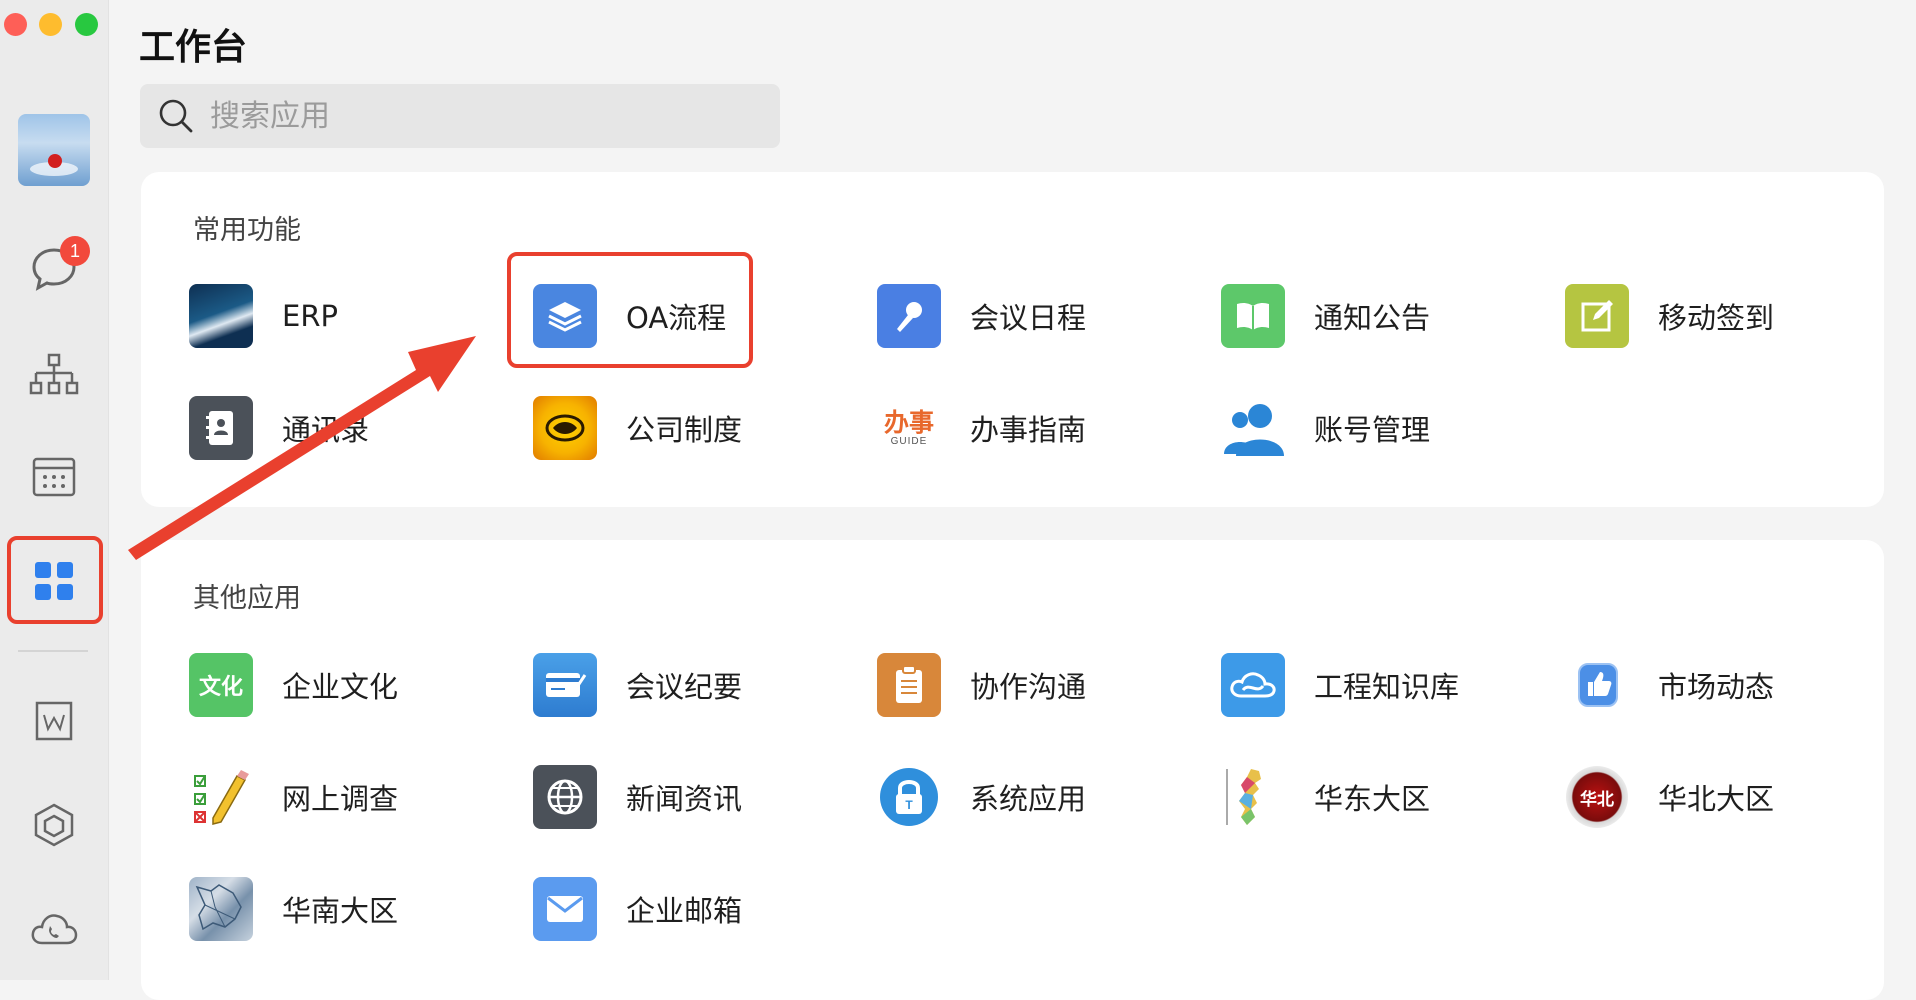 The height and width of the screenshot is (1000, 1916). What do you see at coordinates (684, 430) in the screenshot?
I see `app-label: 公司制度` at bounding box center [684, 430].